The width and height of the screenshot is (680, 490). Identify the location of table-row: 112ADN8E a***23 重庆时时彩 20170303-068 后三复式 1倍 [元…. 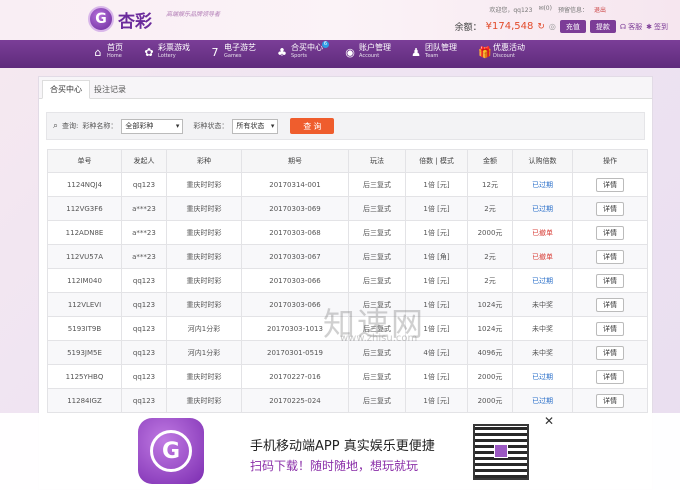
(347, 232).